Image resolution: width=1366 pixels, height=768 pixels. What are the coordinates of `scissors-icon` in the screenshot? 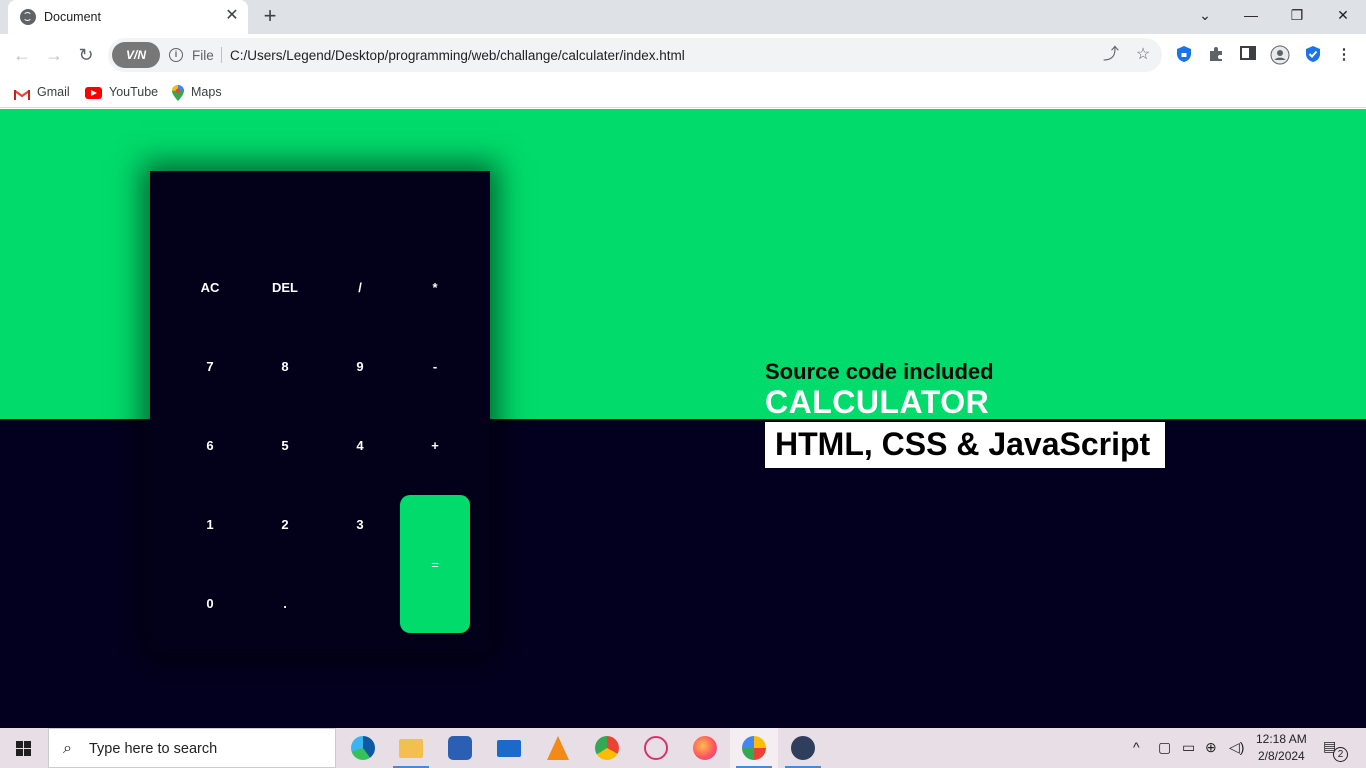 It's located at (656, 748).